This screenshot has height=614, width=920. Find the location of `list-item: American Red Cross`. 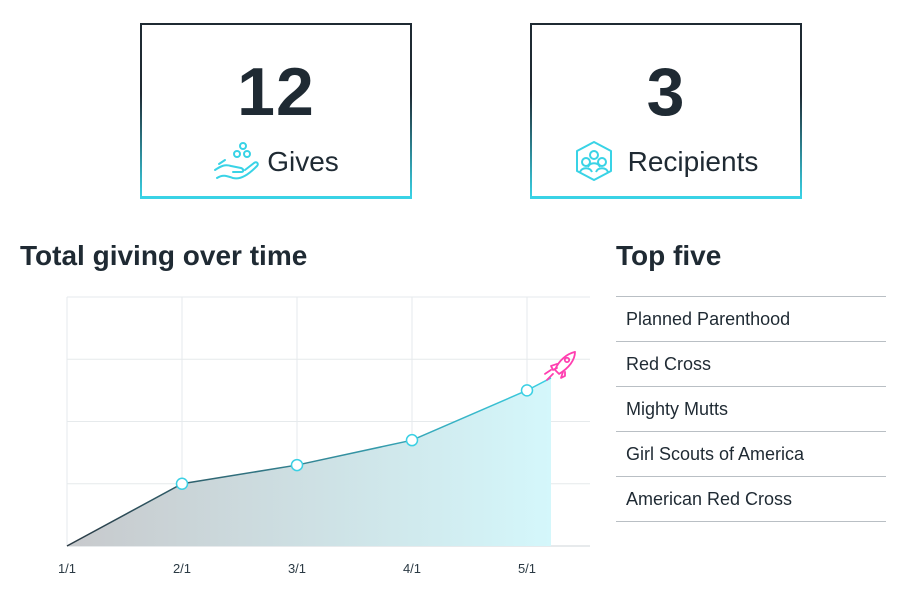

list-item: American Red Cross is located at coordinates (751, 499).